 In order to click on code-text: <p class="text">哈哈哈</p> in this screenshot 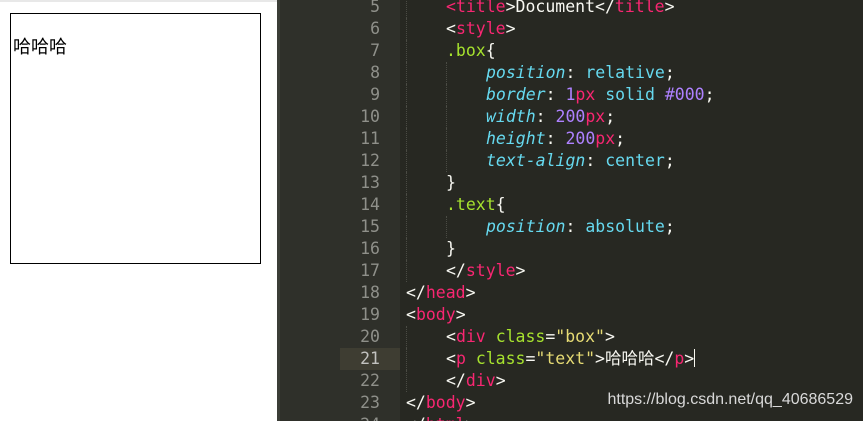, I will do `click(571, 359)`.